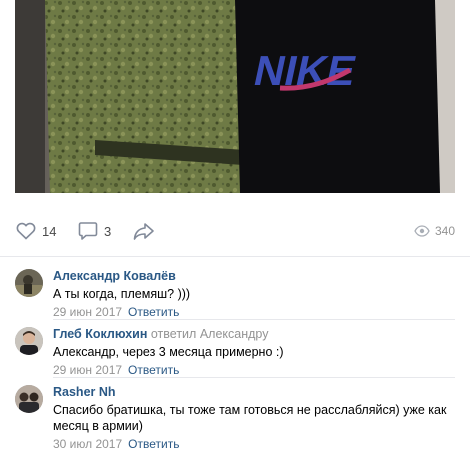 The image size is (470, 450). I want to click on post-actions: 14 3 340, so click(235, 231).